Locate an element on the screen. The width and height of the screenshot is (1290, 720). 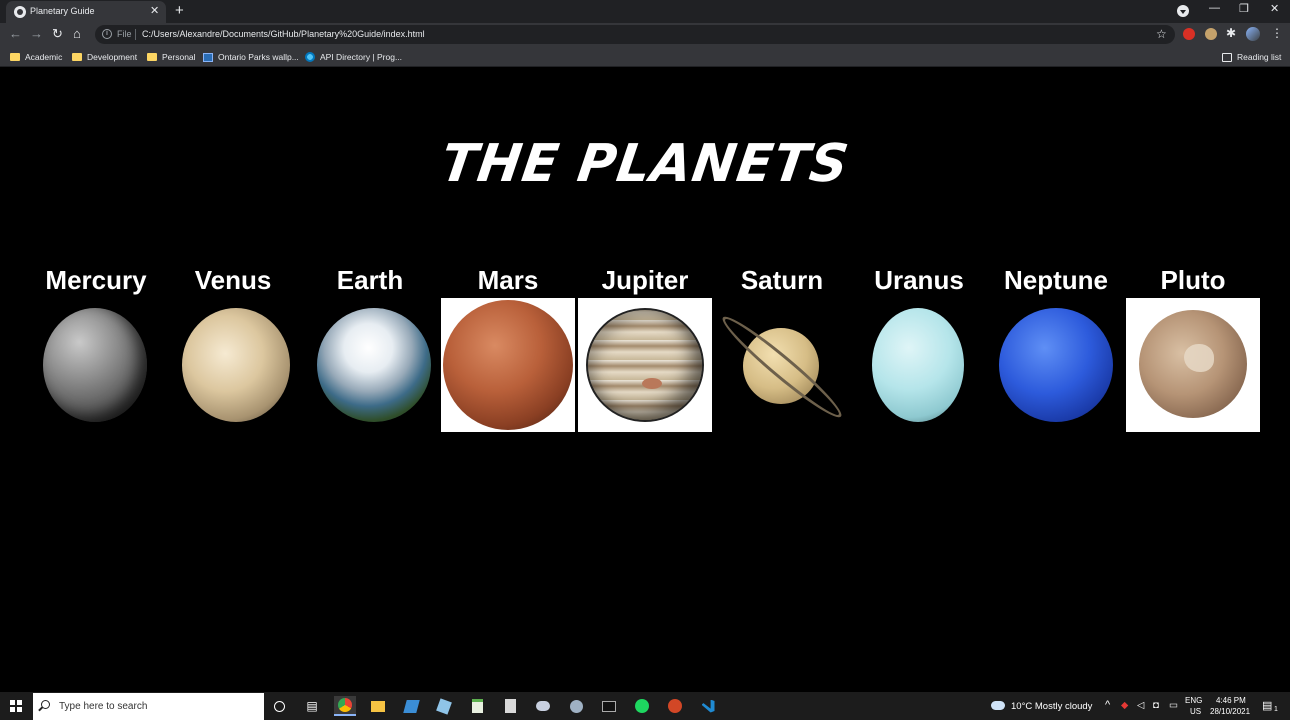
bookmark-development: Development is located at coordinates (104, 57).